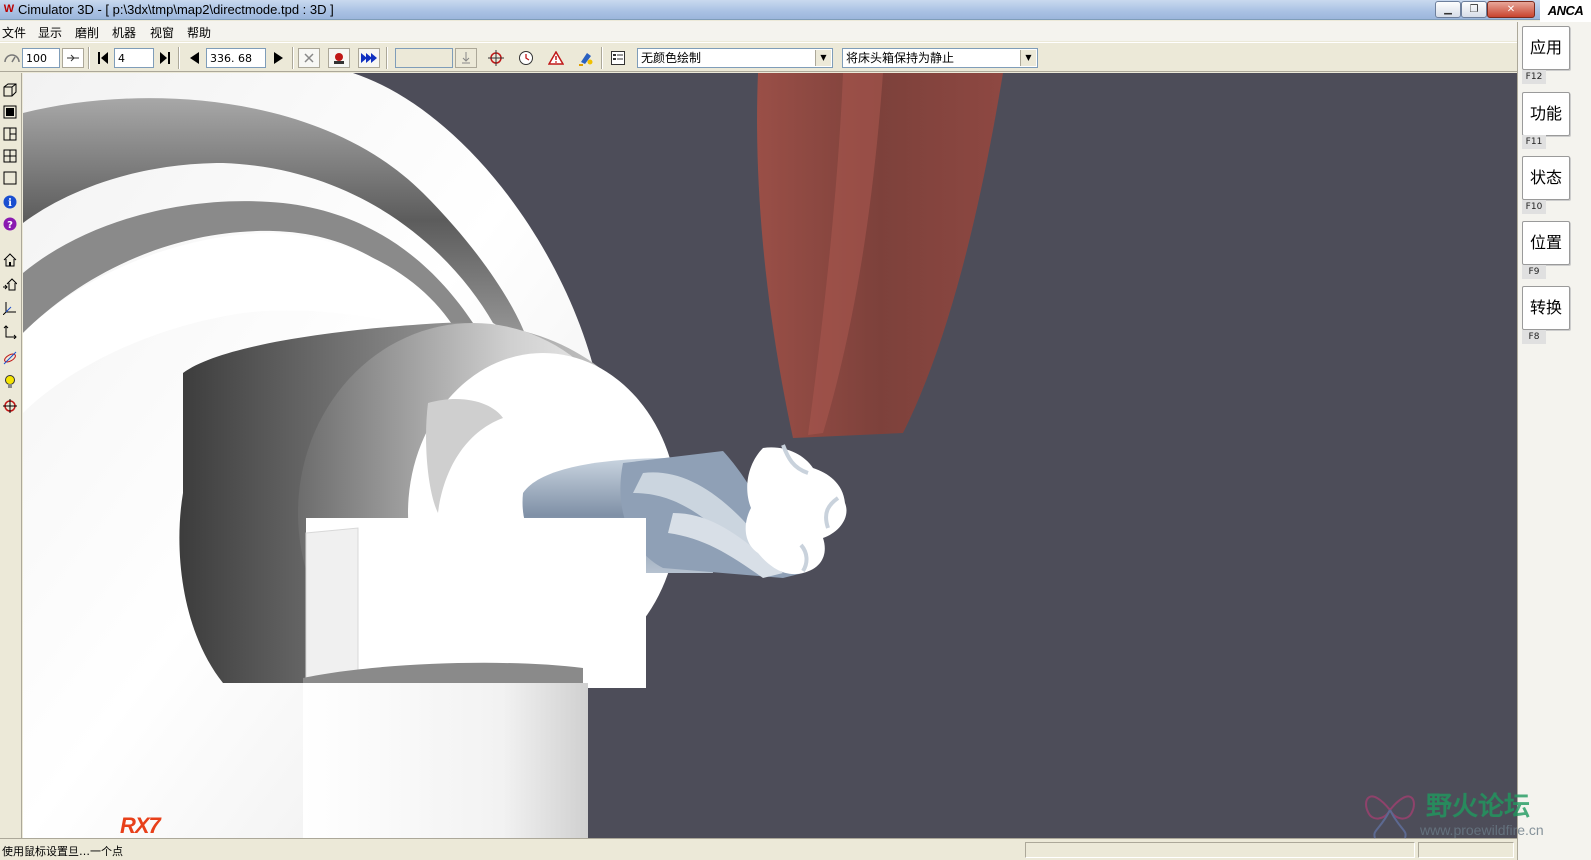 The width and height of the screenshot is (1591, 860). Describe the element at coordinates (1534, 207) in the screenshot. I see `status-key: F10` at that location.